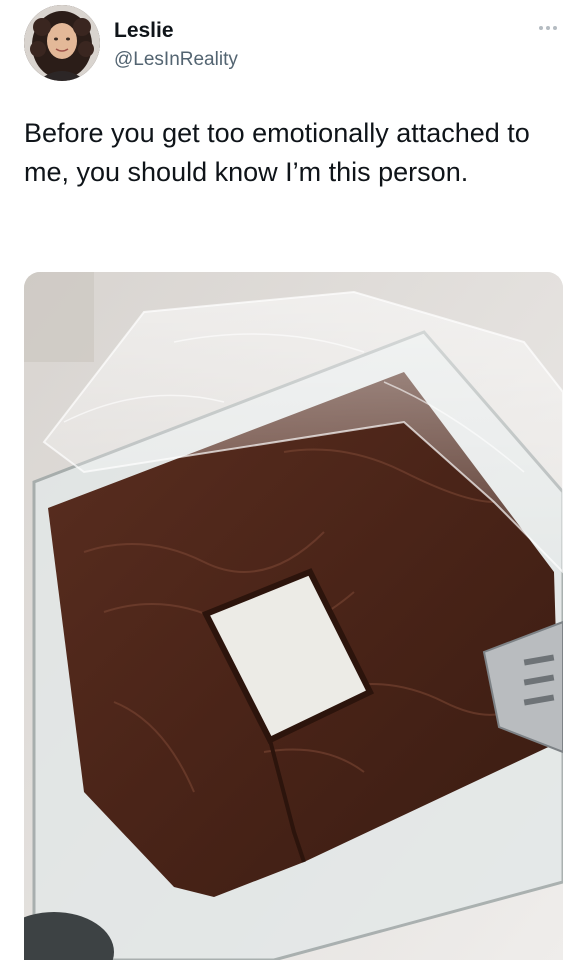 The height and width of the screenshot is (960, 587). I want to click on avatar-image, so click(62, 43).